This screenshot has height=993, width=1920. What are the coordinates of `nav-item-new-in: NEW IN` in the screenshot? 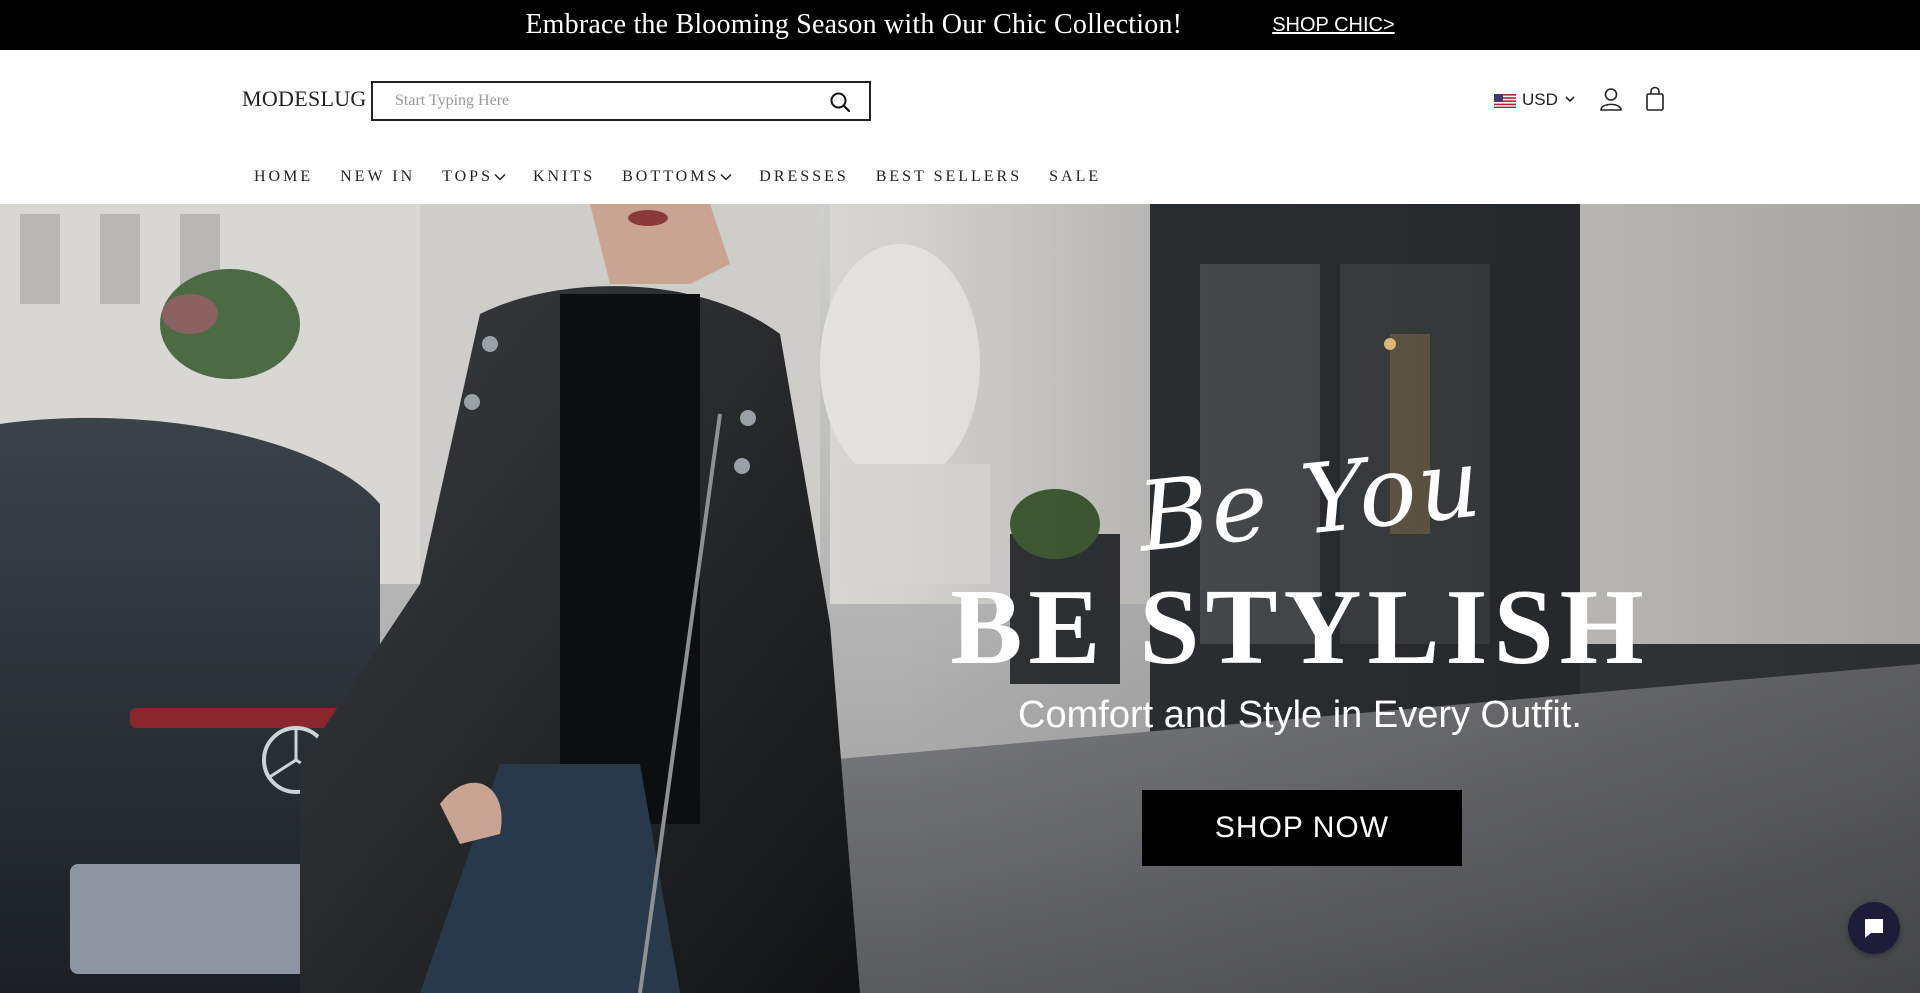 It's located at (377, 177).